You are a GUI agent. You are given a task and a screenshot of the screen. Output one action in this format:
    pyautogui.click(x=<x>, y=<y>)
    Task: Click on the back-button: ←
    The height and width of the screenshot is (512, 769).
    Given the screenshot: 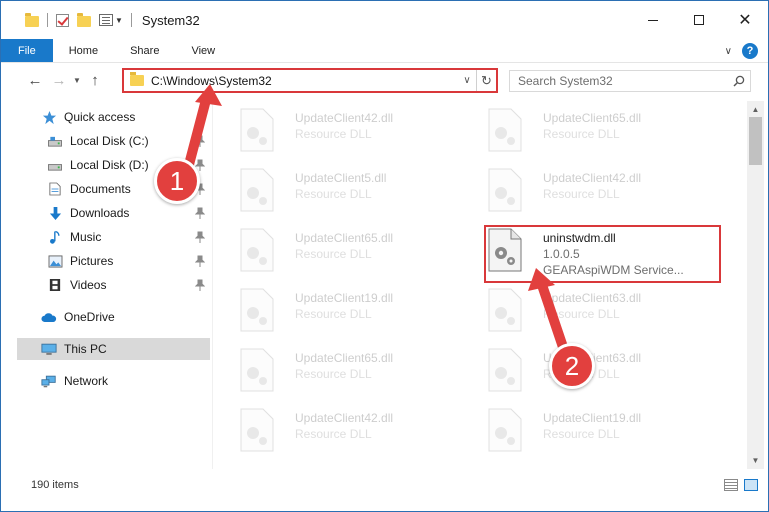 What is the action you would take?
    pyautogui.click(x=35, y=80)
    